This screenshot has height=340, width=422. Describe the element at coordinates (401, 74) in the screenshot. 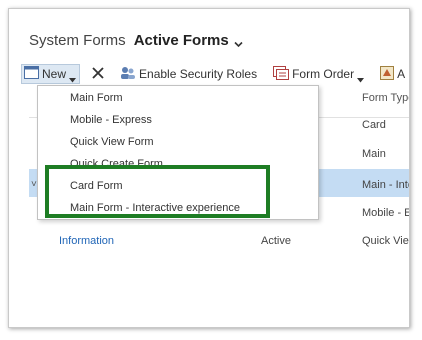

I see `truncated-toolbar-label: A` at that location.